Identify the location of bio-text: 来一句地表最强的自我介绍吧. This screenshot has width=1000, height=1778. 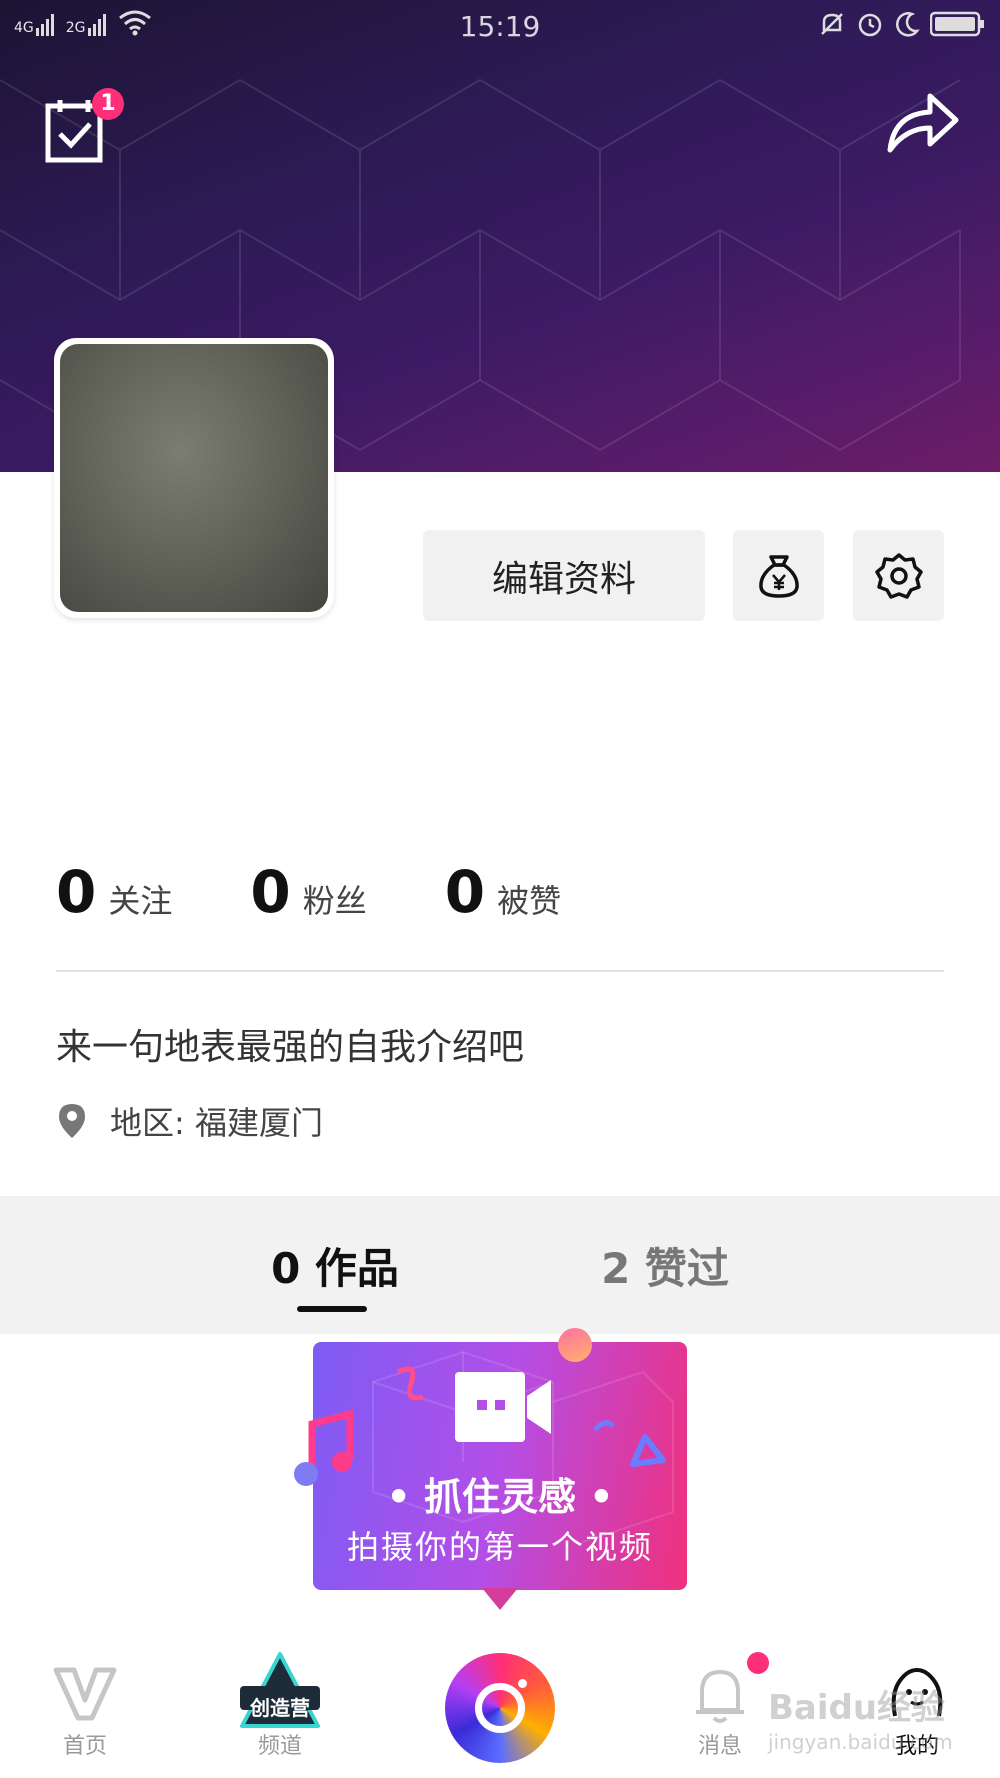
(290, 1044).